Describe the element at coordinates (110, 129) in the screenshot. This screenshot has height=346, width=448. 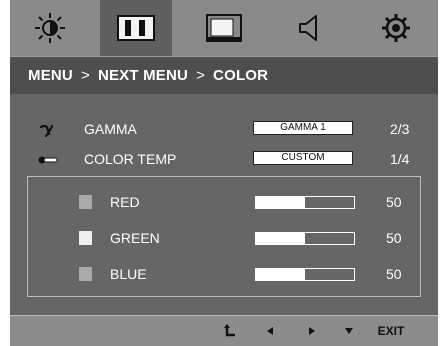
I see `gamma-label: GAMMA` at that location.